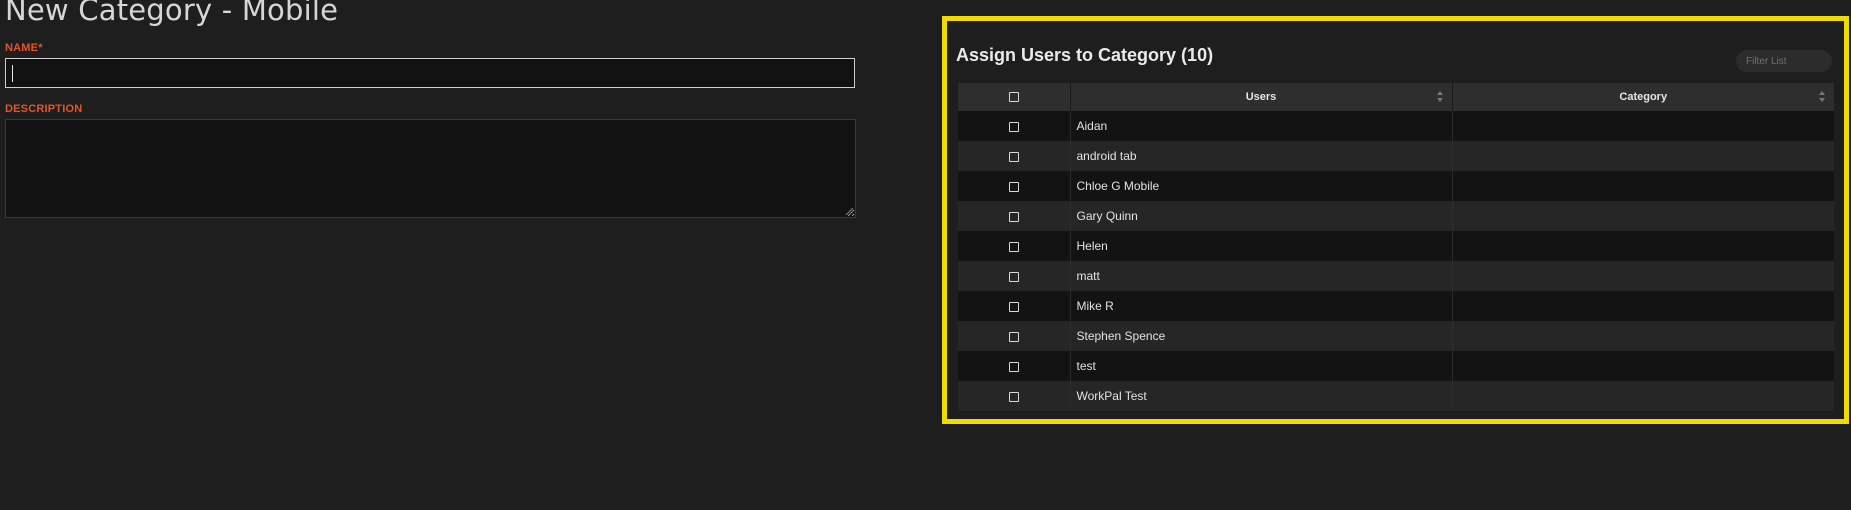 This screenshot has width=1851, height=510. I want to click on table-row: Helen, so click(1396, 246).